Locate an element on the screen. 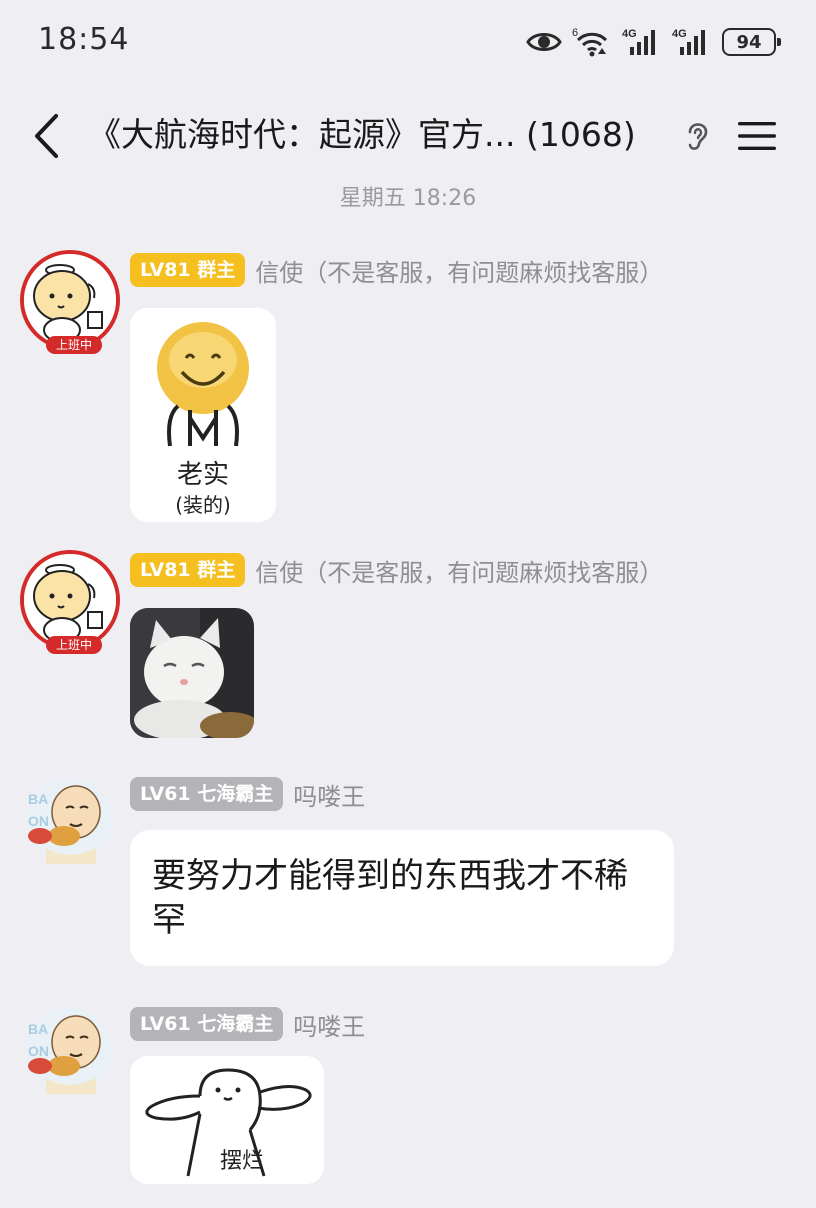 The height and width of the screenshot is (1208, 816). battery-indicator: 94 is located at coordinates (751, 42).